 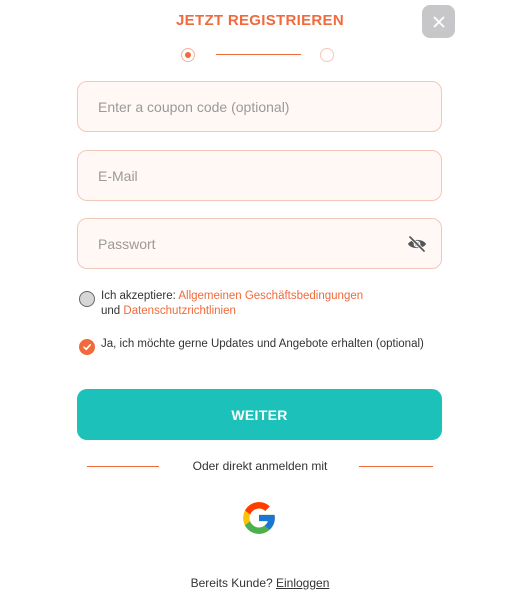 What do you see at coordinates (112, 311) in the screenshot?
I see `terms-connector: und` at bounding box center [112, 311].